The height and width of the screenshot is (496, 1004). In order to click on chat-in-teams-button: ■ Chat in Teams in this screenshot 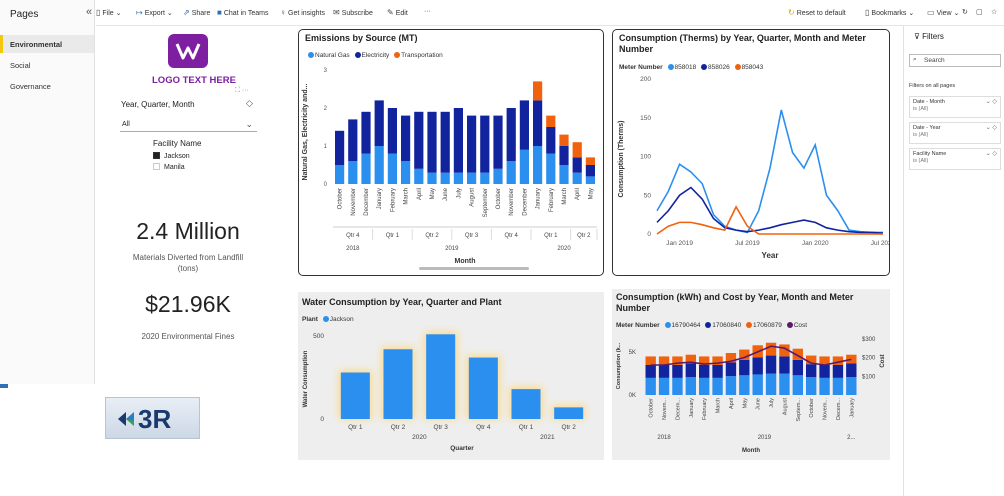, I will do `click(242, 12)`.